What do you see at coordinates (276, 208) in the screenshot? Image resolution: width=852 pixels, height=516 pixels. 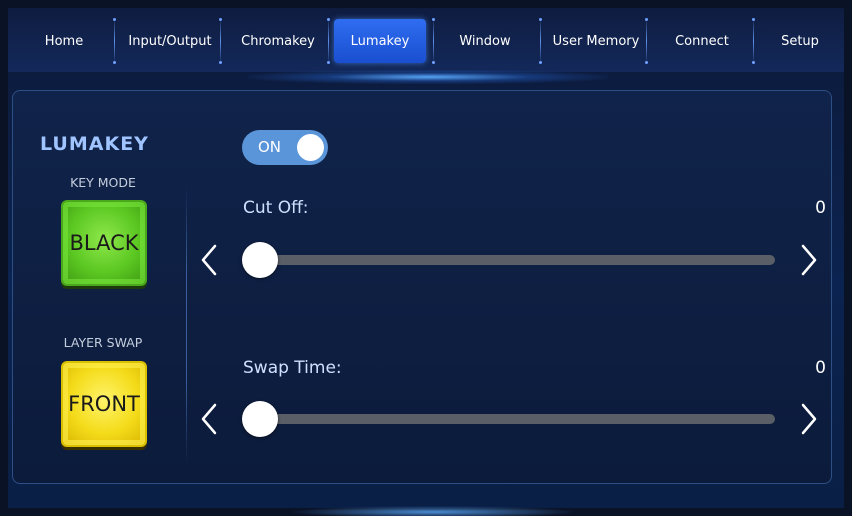 I see `cut-off-label: Cut Off:` at bounding box center [276, 208].